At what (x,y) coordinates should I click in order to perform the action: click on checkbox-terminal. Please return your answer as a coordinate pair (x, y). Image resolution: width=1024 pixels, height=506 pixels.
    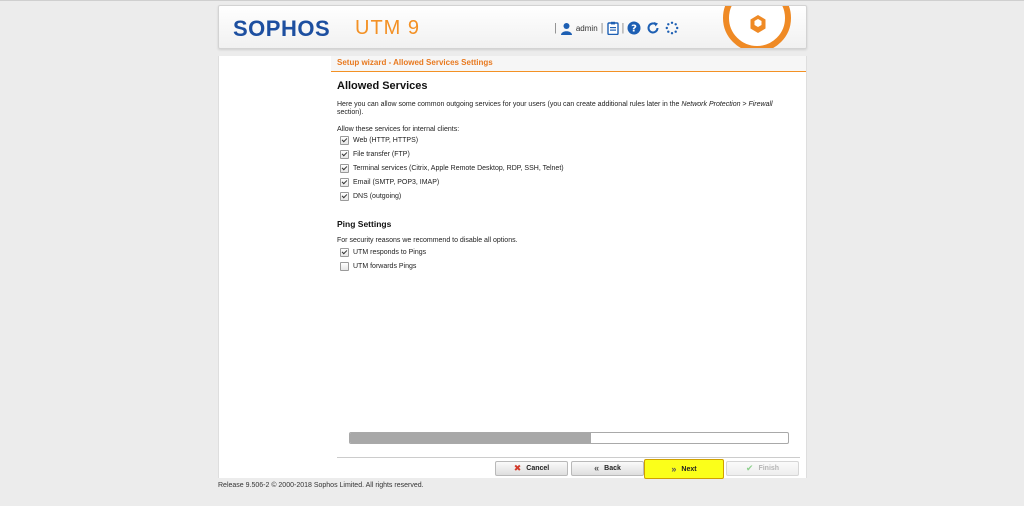
    Looking at the image, I should click on (344, 168).